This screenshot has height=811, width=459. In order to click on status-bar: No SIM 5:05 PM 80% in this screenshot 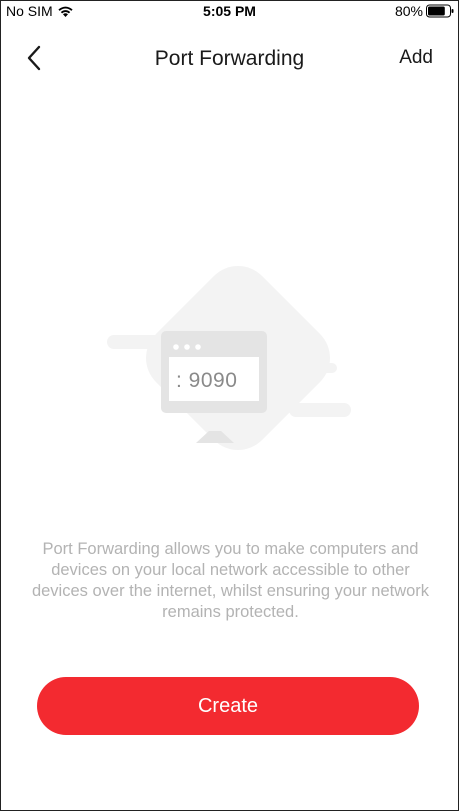, I will do `click(229, 12)`.